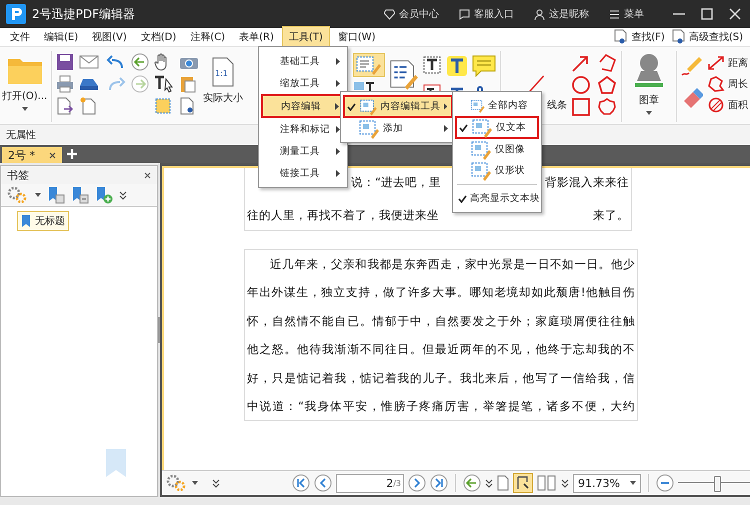 This screenshot has width=750, height=505. Describe the element at coordinates (84, 14) in the screenshot. I see `window-title: 2号迅捷PDF编辑器` at that location.